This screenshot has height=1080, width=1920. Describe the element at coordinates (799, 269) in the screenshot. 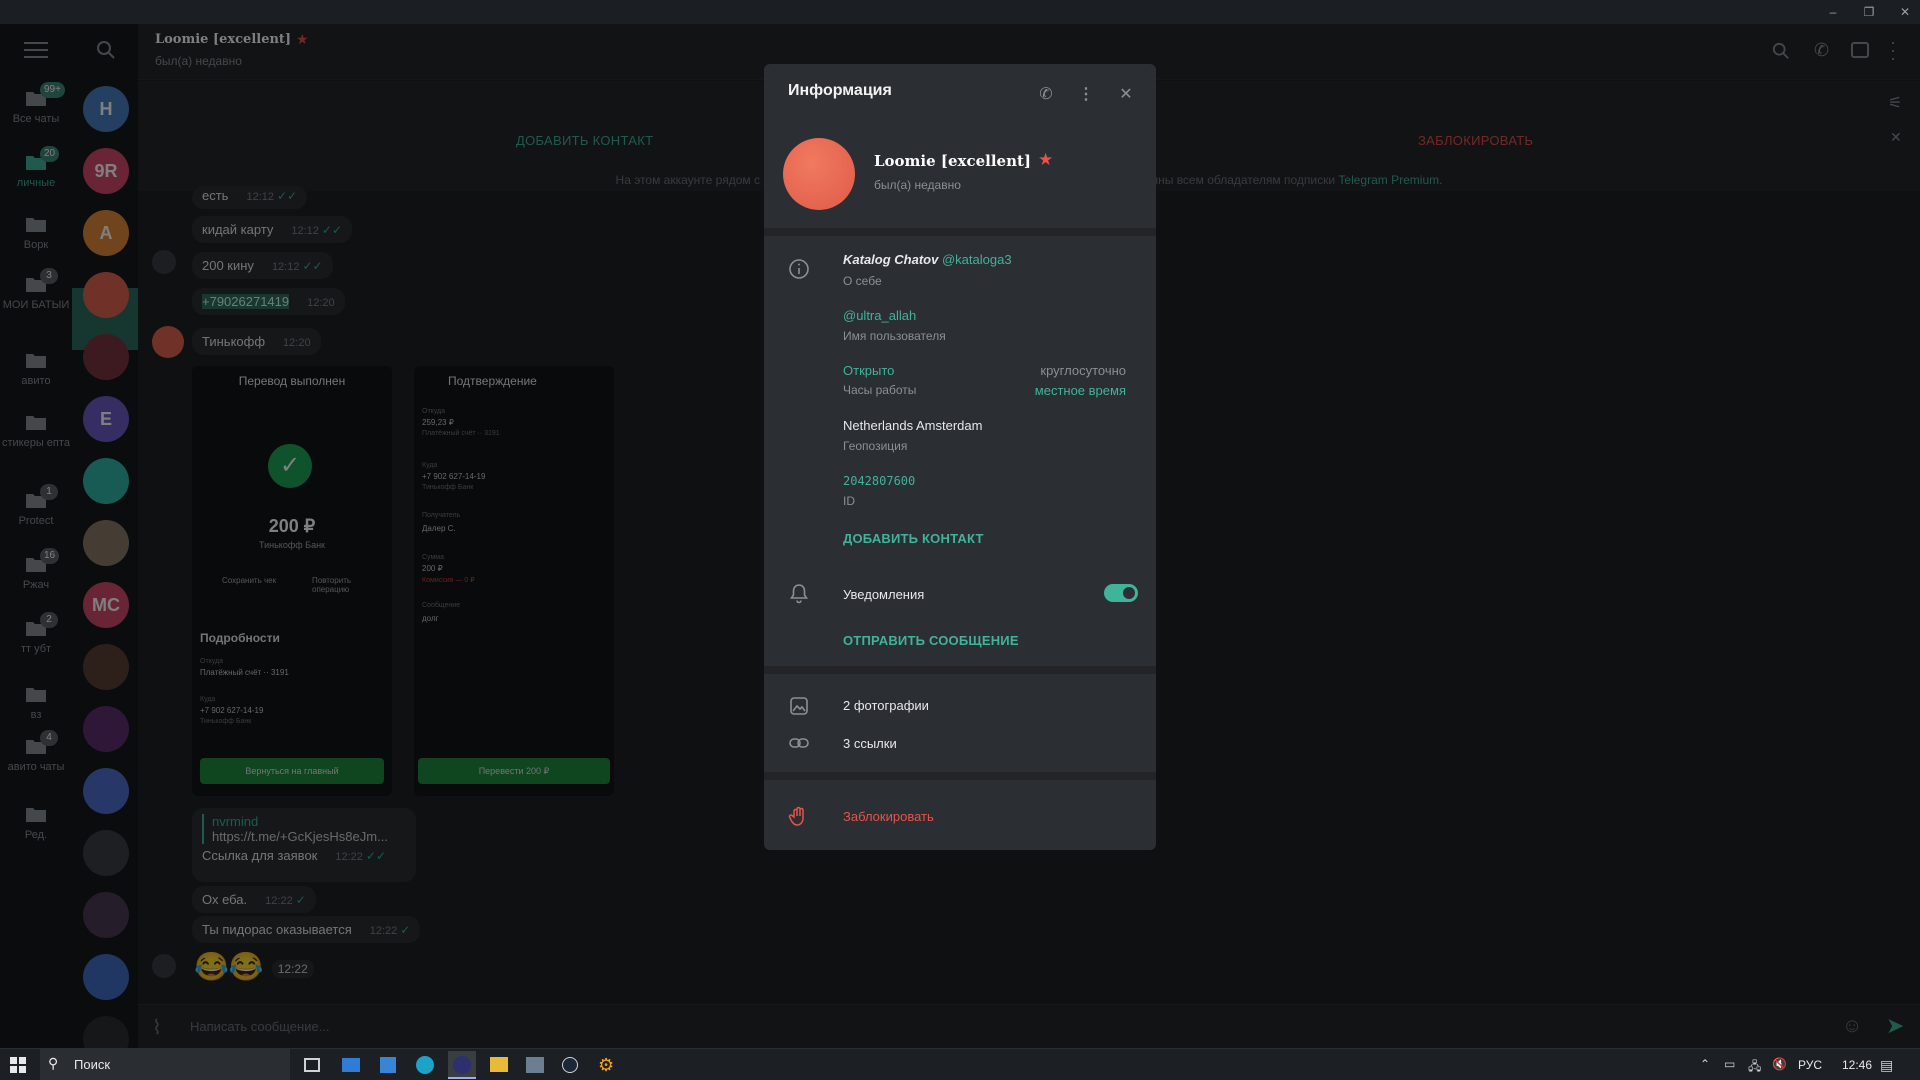

I see `info-icon` at that location.